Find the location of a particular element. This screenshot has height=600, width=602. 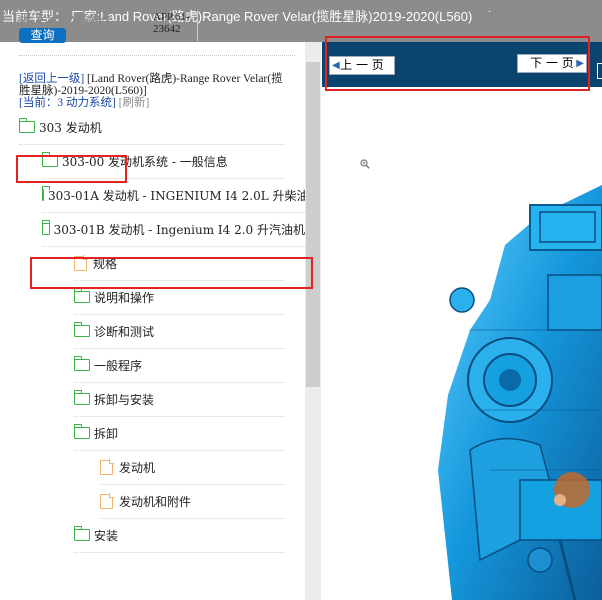

tree-item-303-01a: 303-01A 发动机 - INGENIUM I4 2.0L 升柴油 is located at coordinates (175, 196).